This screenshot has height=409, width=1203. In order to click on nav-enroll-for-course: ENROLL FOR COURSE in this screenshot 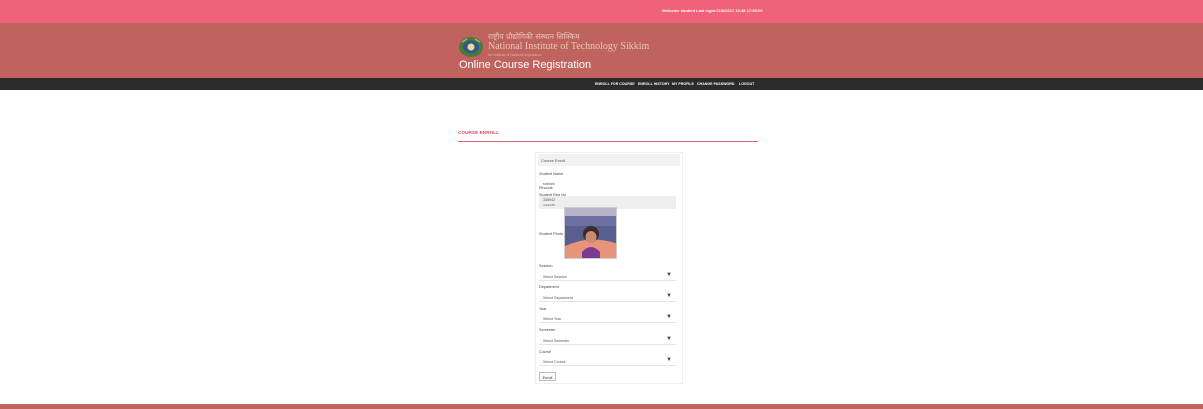, I will do `click(615, 84)`.